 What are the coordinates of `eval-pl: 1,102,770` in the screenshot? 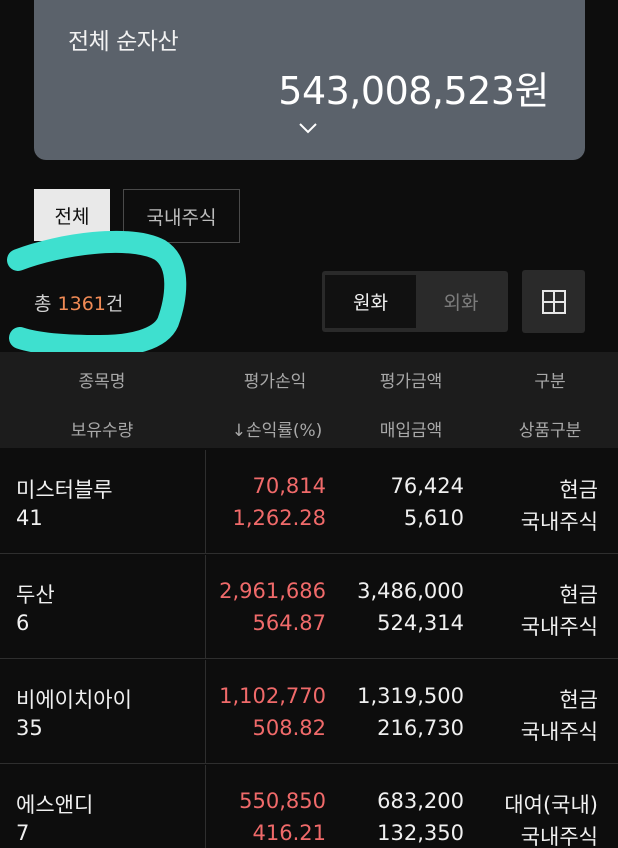 It's located at (272, 696).